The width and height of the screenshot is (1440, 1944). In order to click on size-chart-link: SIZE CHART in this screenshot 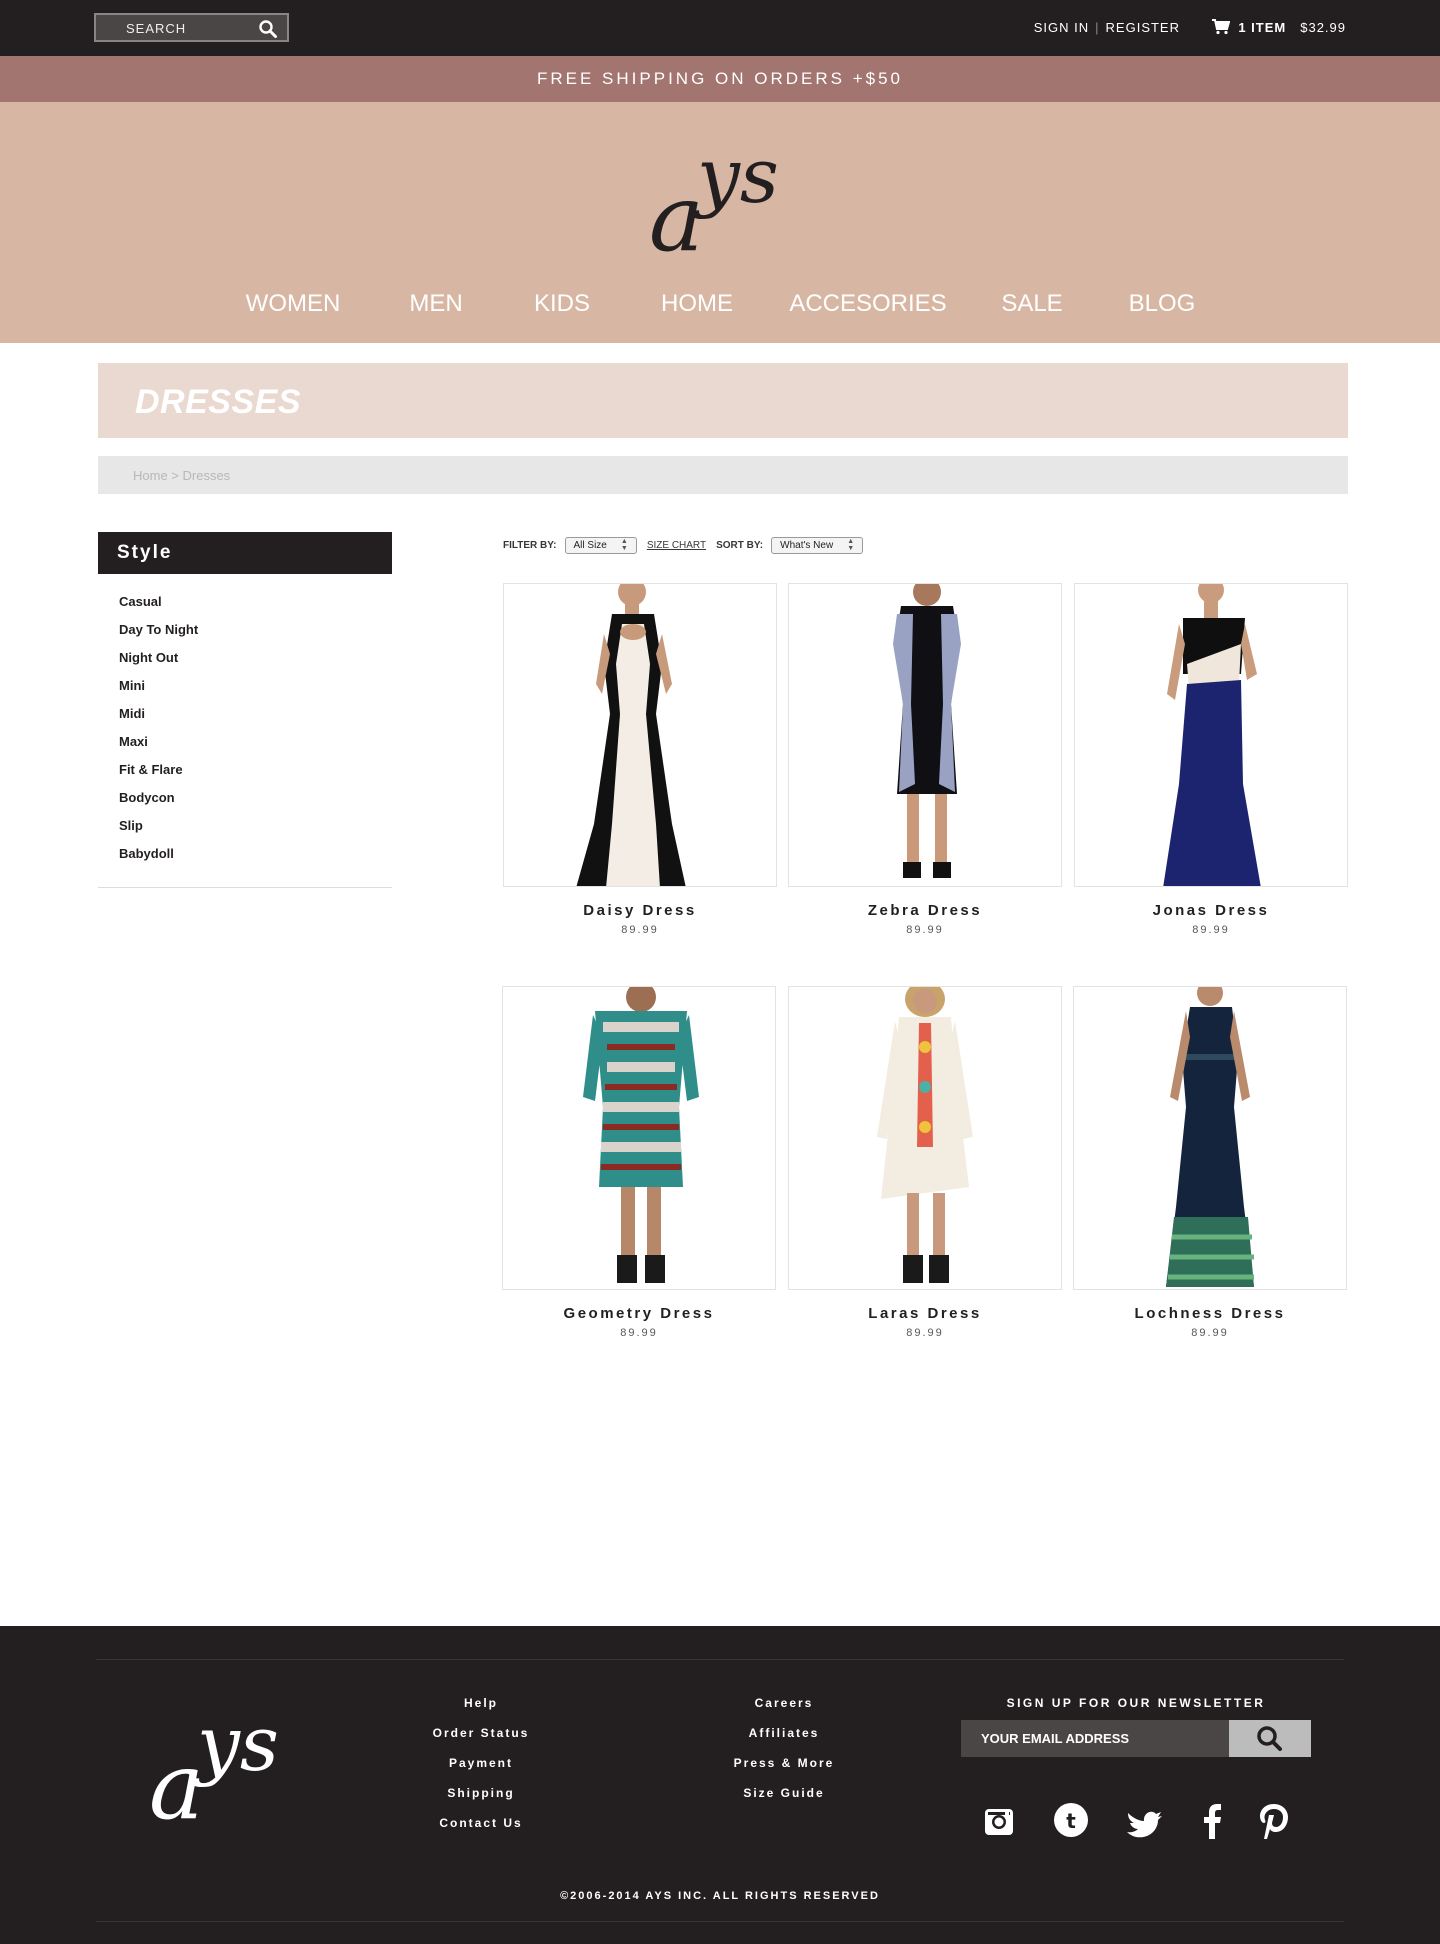, I will do `click(676, 545)`.